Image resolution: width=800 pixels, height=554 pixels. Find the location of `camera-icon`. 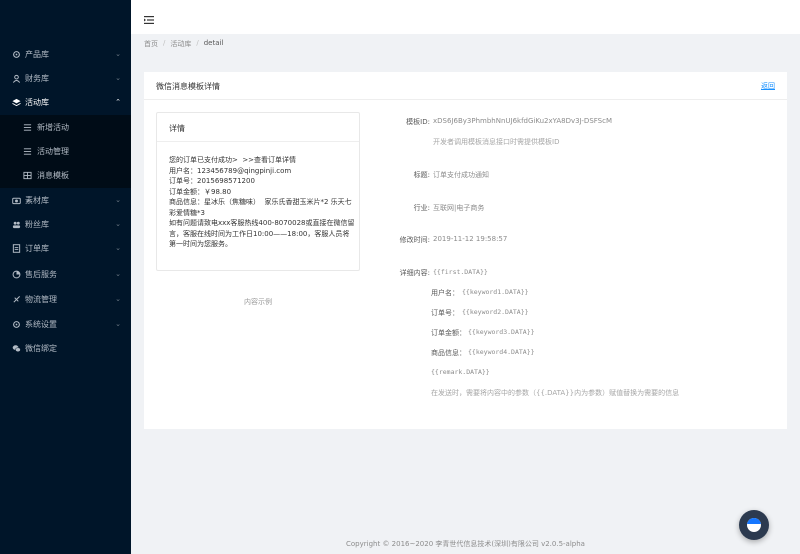

camera-icon is located at coordinates (16, 200).